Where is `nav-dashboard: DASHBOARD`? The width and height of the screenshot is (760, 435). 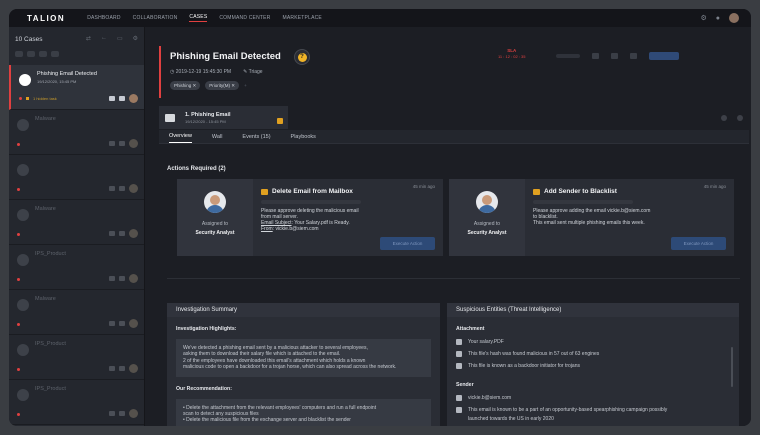
nav-dashboard: DASHBOARD is located at coordinates (103, 18).